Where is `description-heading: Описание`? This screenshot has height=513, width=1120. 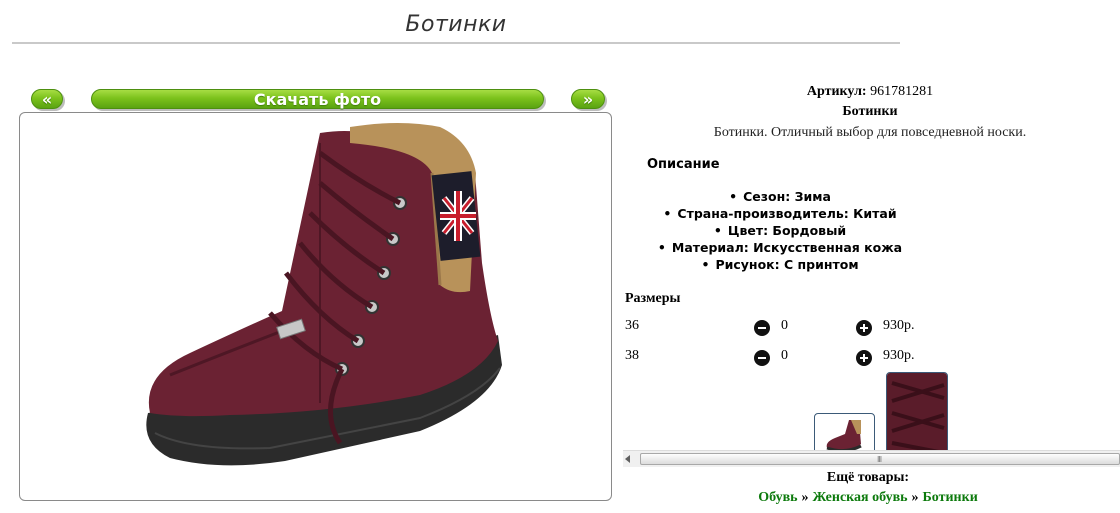 description-heading: Описание is located at coordinates (683, 164).